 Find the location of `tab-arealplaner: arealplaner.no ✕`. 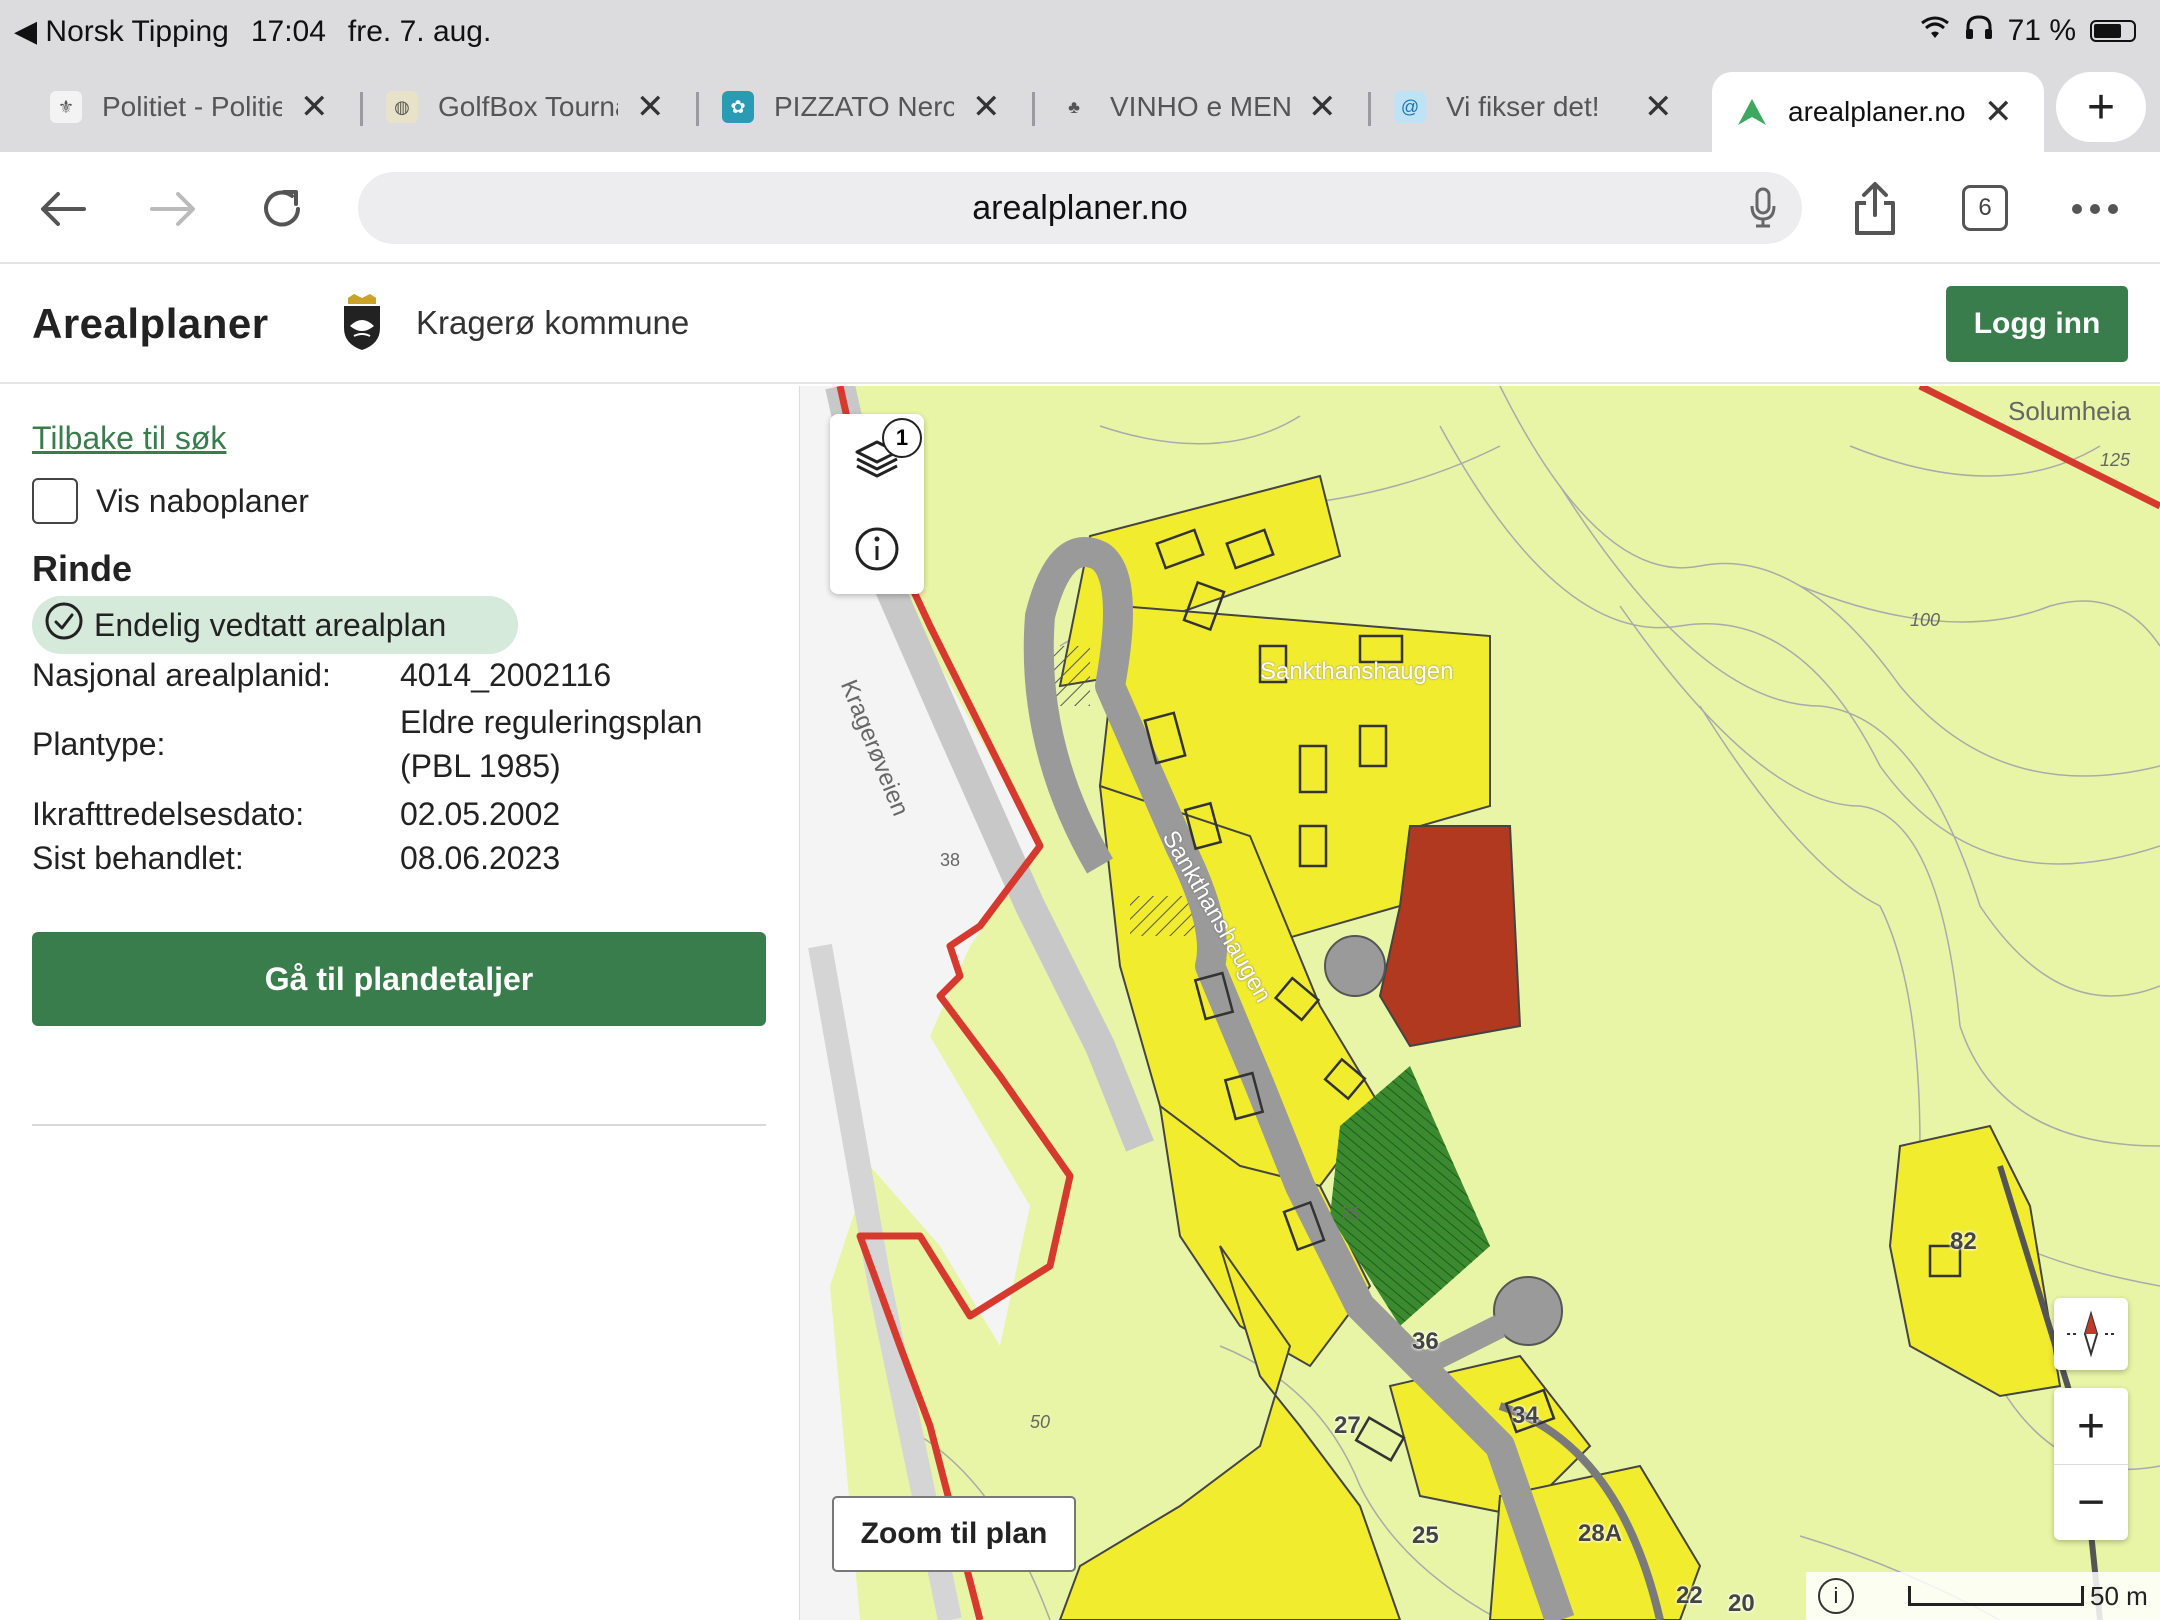

tab-arealplaner: arealplaner.no ✕ is located at coordinates (1878, 112).